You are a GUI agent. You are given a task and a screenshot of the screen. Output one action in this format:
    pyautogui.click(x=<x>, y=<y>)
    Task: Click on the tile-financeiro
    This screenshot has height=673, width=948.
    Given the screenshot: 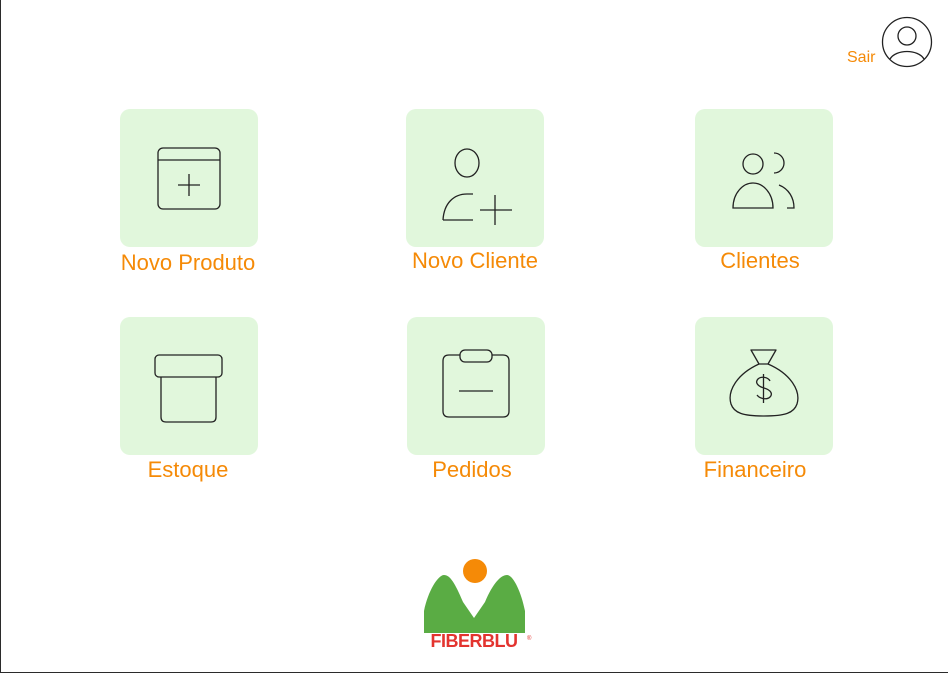 What is the action you would take?
    pyautogui.click(x=764, y=386)
    